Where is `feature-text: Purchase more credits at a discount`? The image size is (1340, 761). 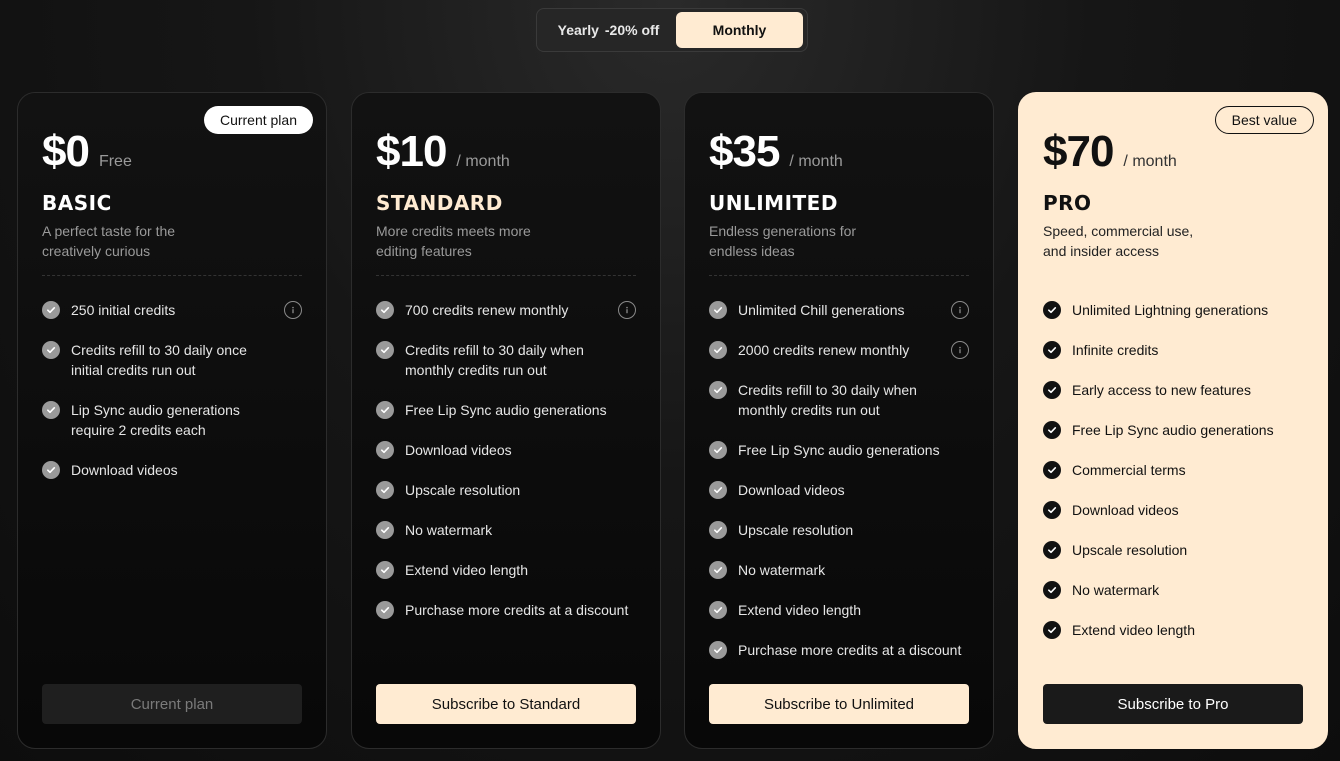
feature-text: Purchase more credits at a discount is located at coordinates (850, 650).